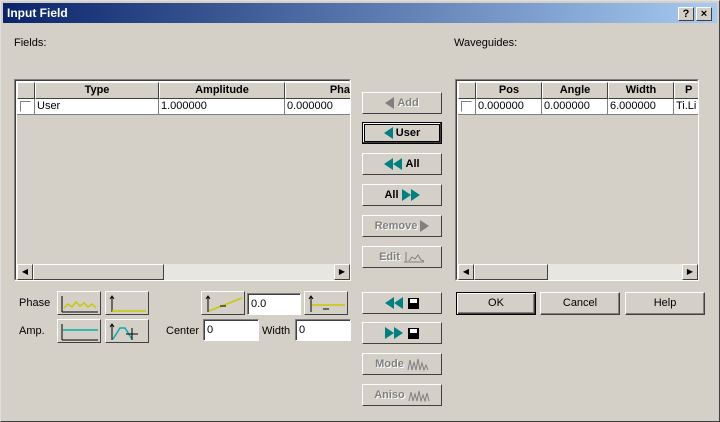  I want to click on phase-shape-button, so click(79, 303).